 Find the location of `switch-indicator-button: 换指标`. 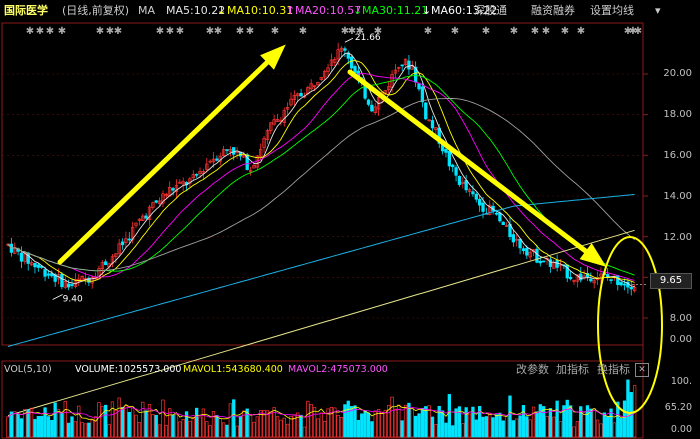

switch-indicator-button: 换指标 is located at coordinates (613, 370).